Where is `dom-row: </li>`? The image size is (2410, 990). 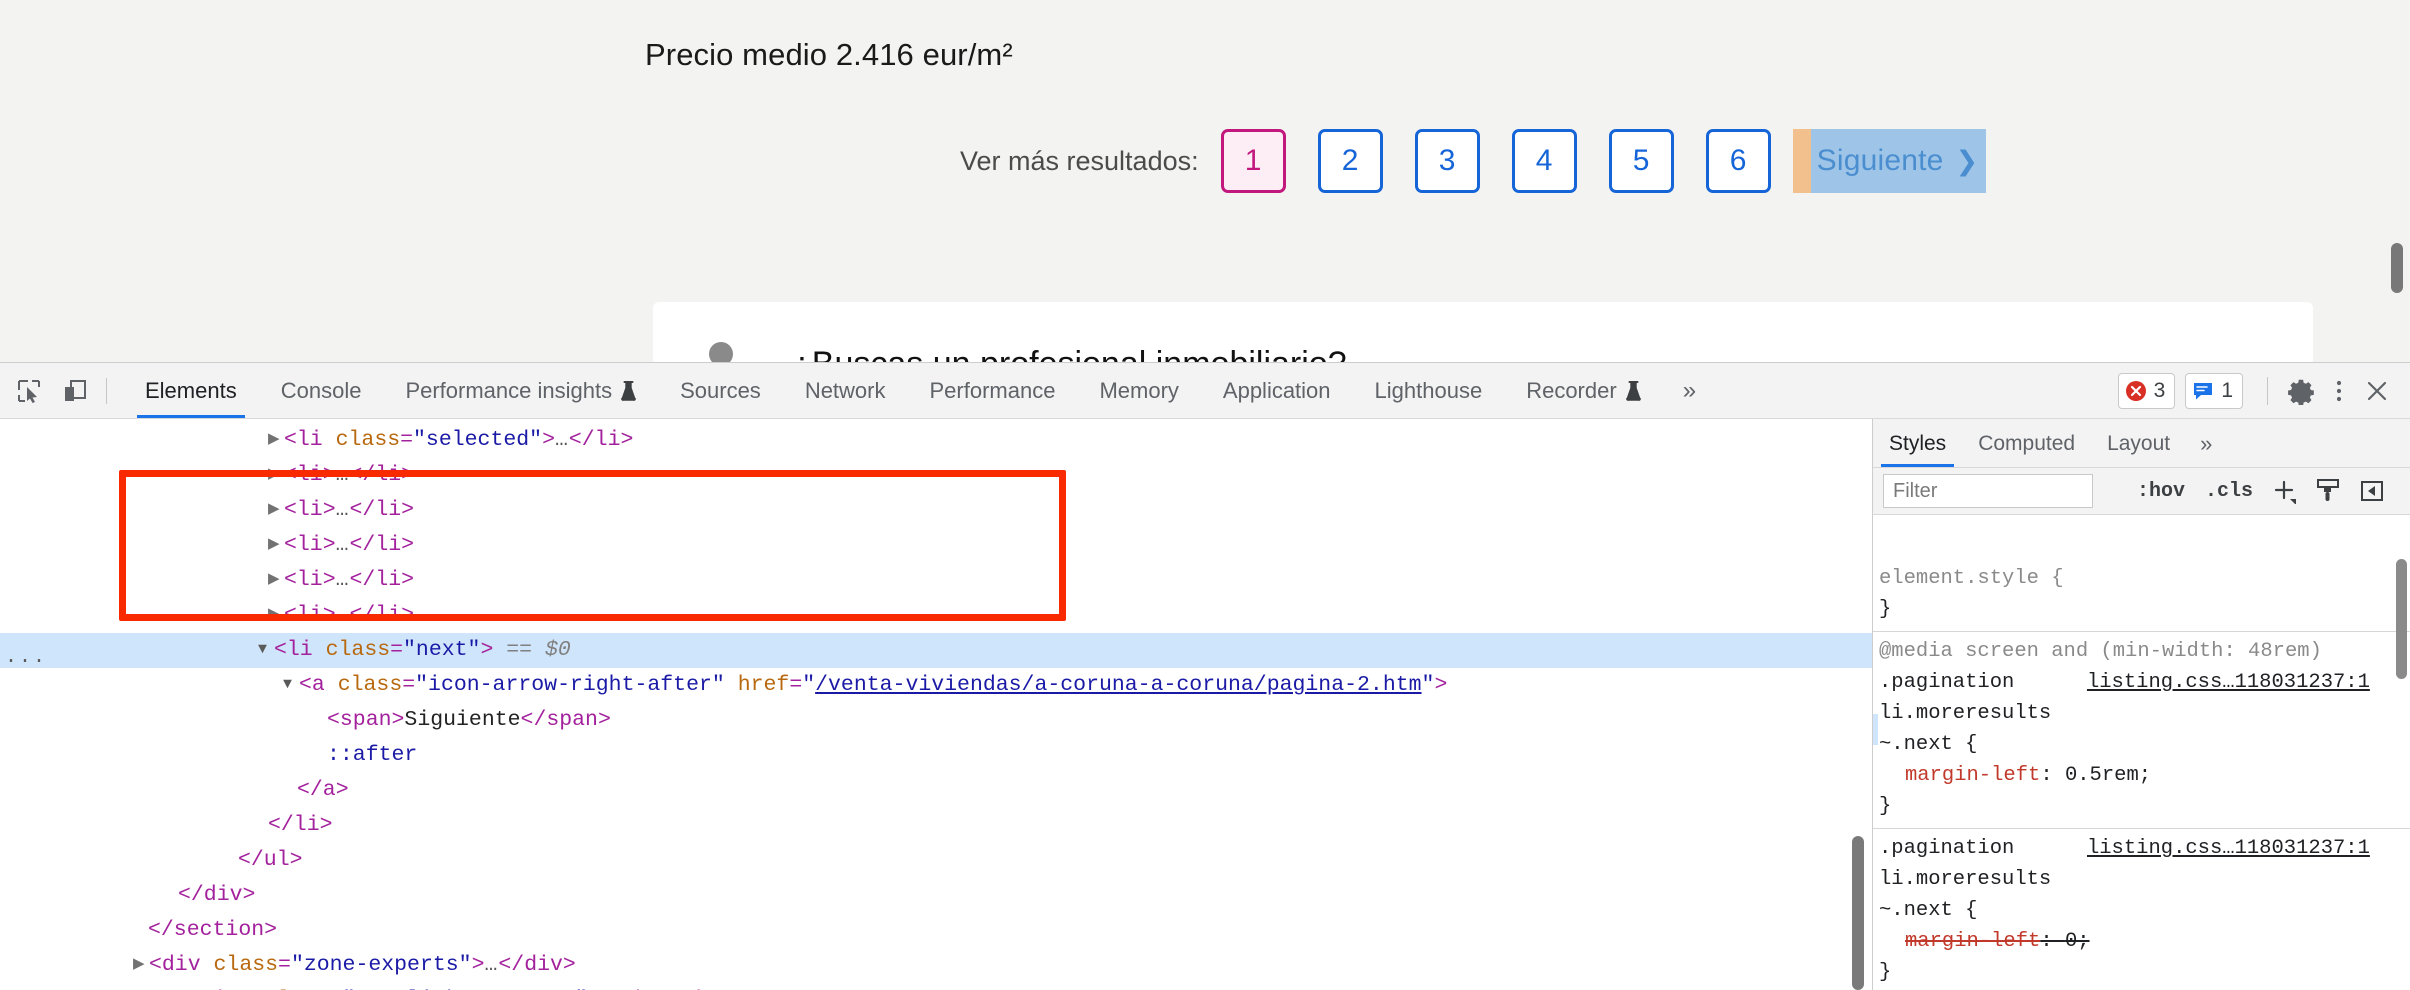 dom-row: </li> is located at coordinates (936, 825).